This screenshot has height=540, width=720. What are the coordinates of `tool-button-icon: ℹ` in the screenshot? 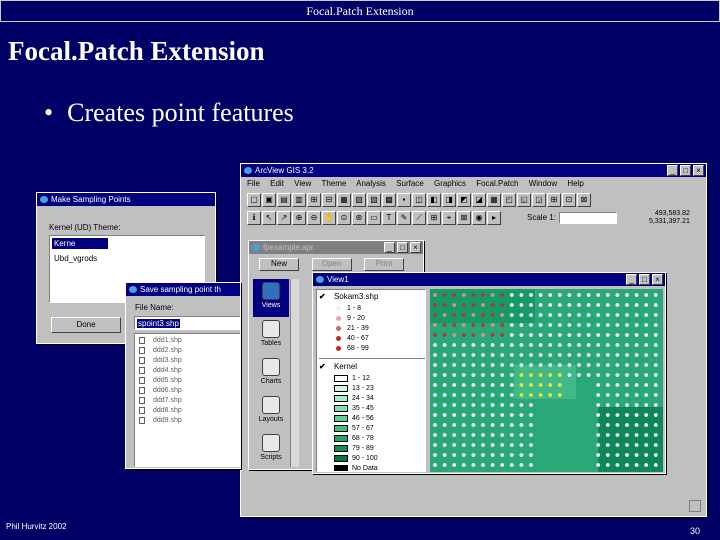 It's located at (254, 218).